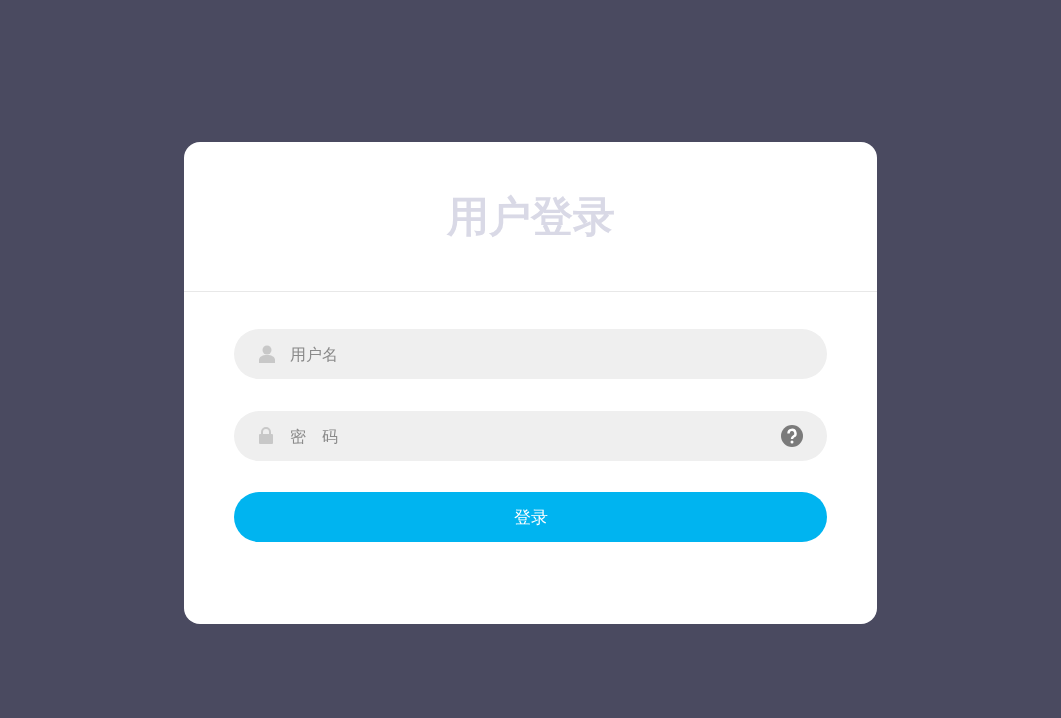 Image resolution: width=1061 pixels, height=718 pixels. Describe the element at coordinates (266, 435) in the screenshot. I see `lock-icon` at that location.